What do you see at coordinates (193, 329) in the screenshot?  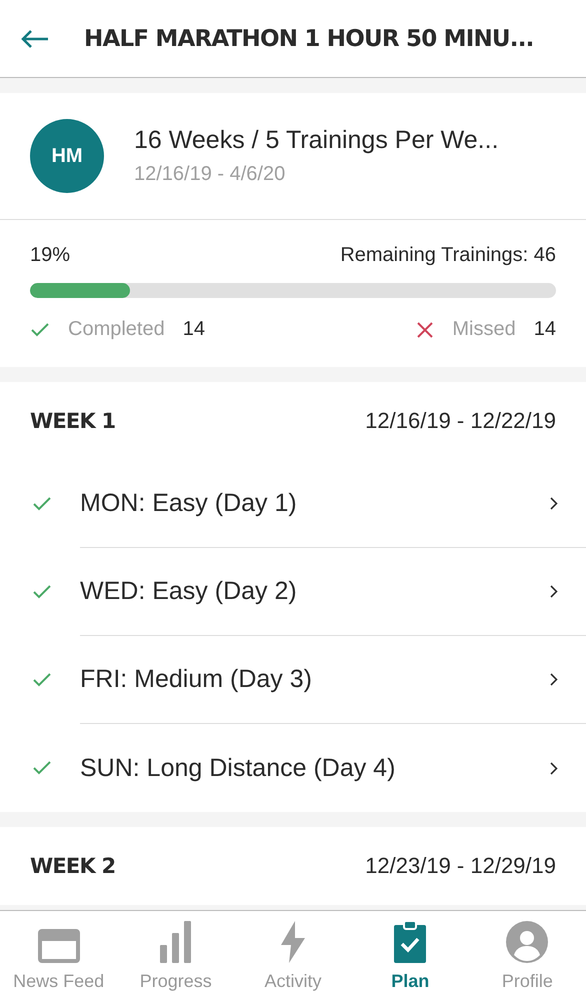 I see `completed-count: 14` at bounding box center [193, 329].